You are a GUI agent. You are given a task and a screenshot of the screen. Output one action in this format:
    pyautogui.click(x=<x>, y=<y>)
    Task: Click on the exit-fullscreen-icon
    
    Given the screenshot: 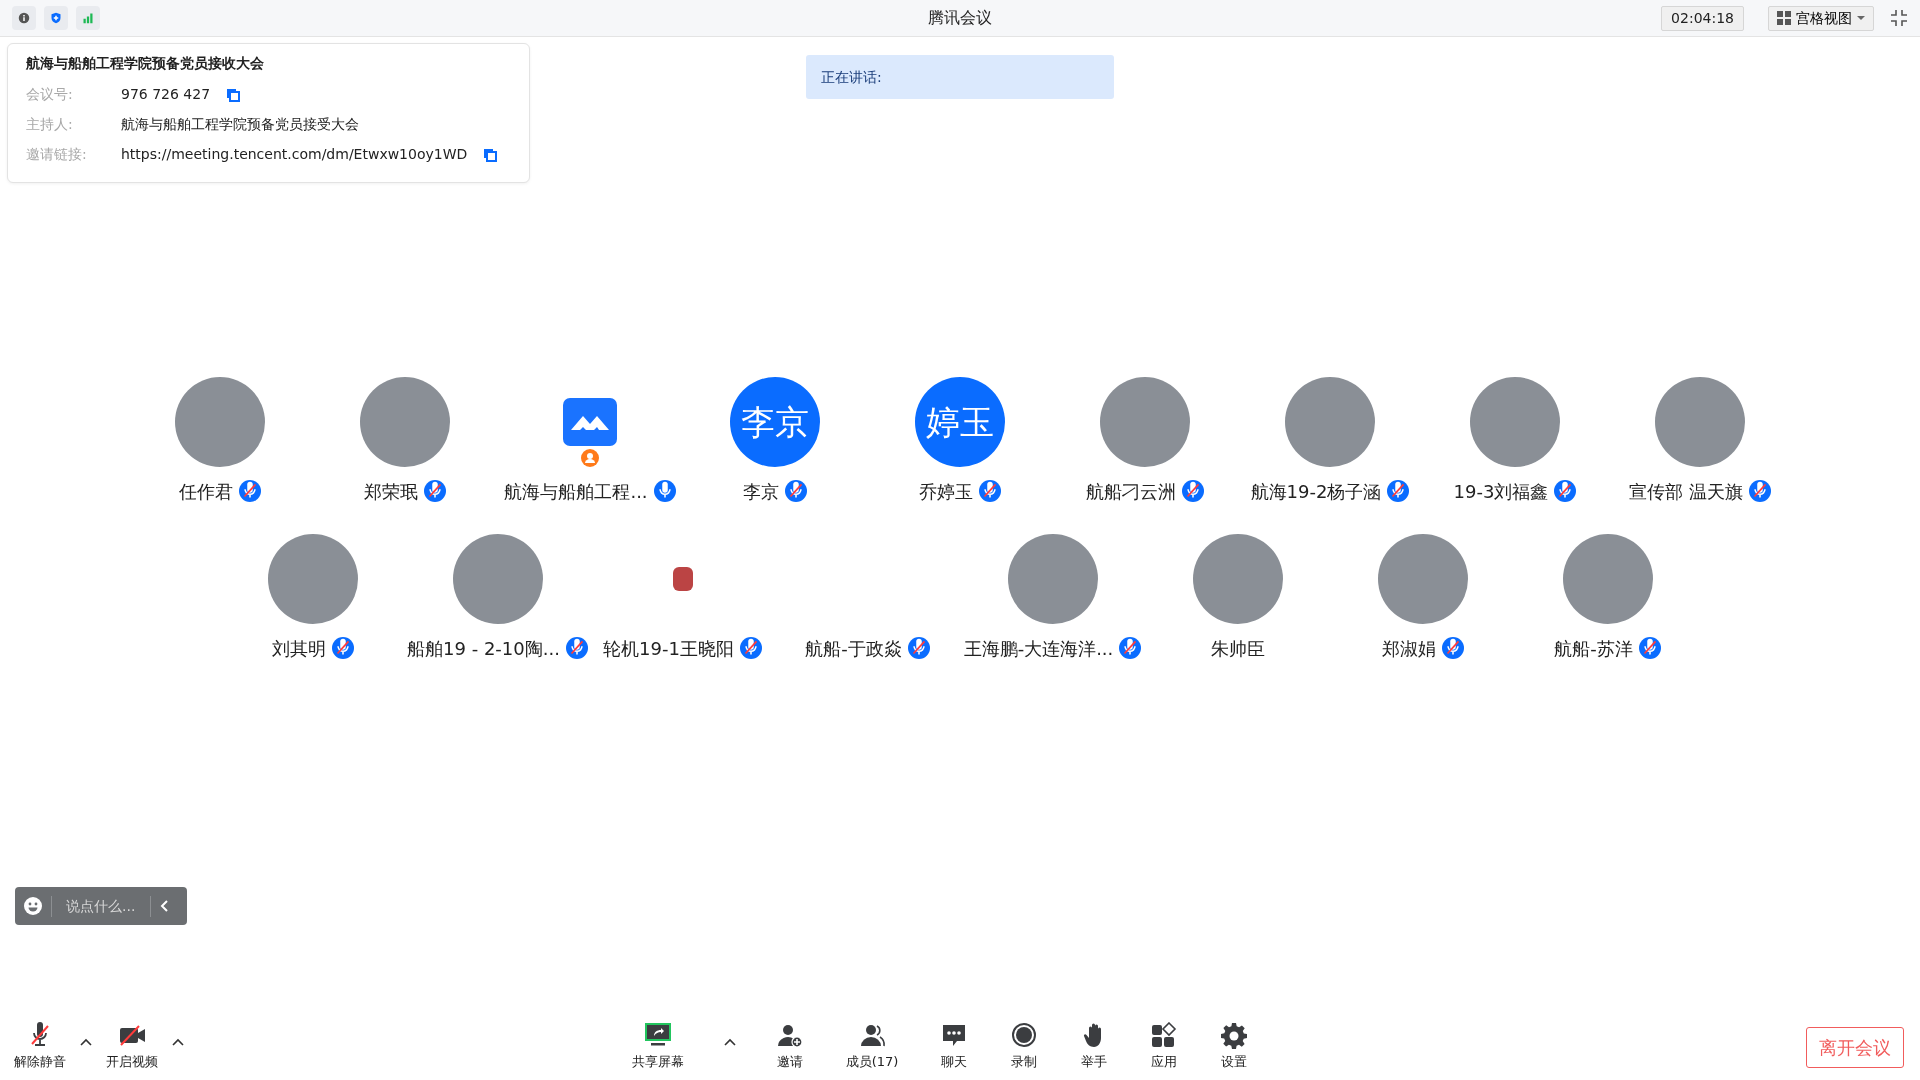 What is the action you would take?
    pyautogui.click(x=1899, y=18)
    